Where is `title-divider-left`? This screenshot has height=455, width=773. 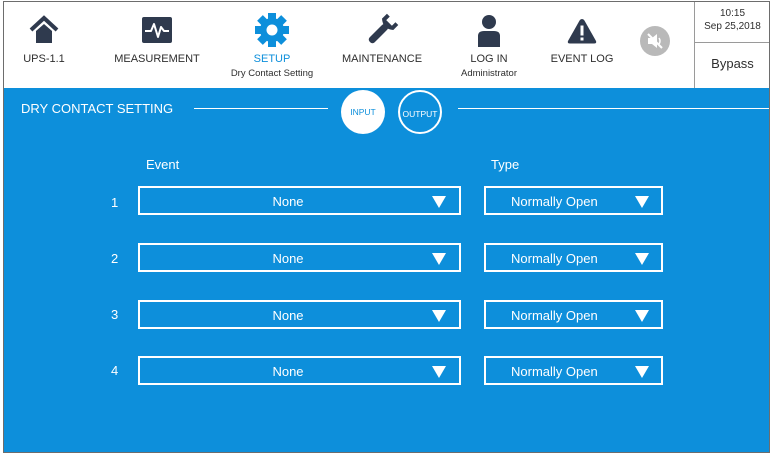
title-divider-left is located at coordinates (261, 108).